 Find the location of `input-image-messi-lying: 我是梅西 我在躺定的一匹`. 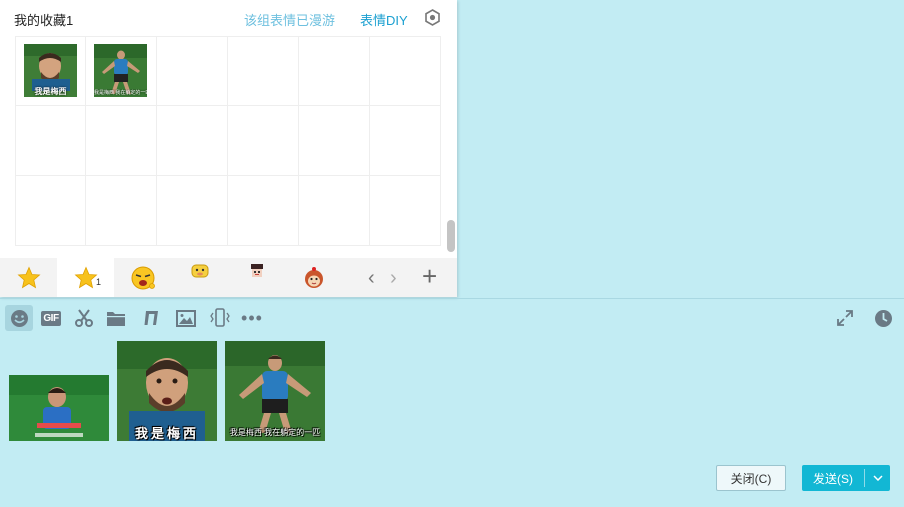

input-image-messi-lying: 我是梅西 我在躺定的一匹 is located at coordinates (275, 391).